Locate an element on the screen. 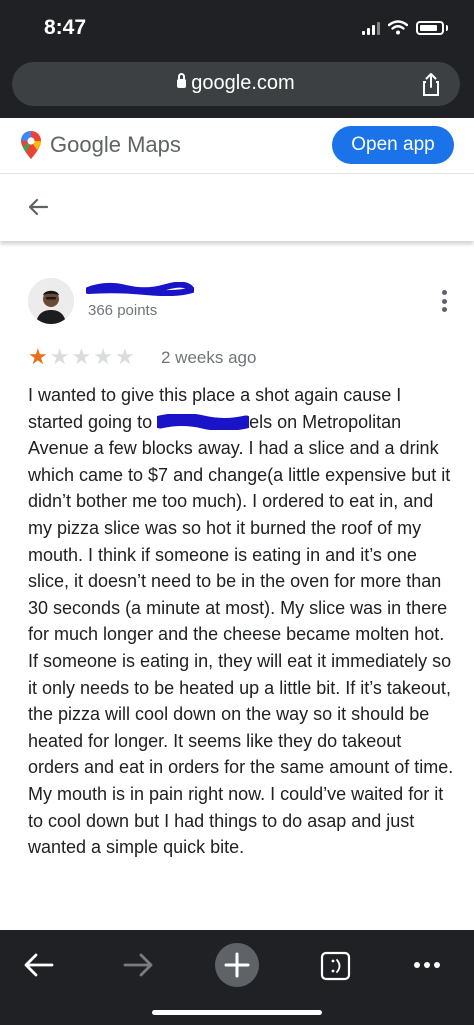  star-filled-icon: ★ is located at coordinates (38, 356).